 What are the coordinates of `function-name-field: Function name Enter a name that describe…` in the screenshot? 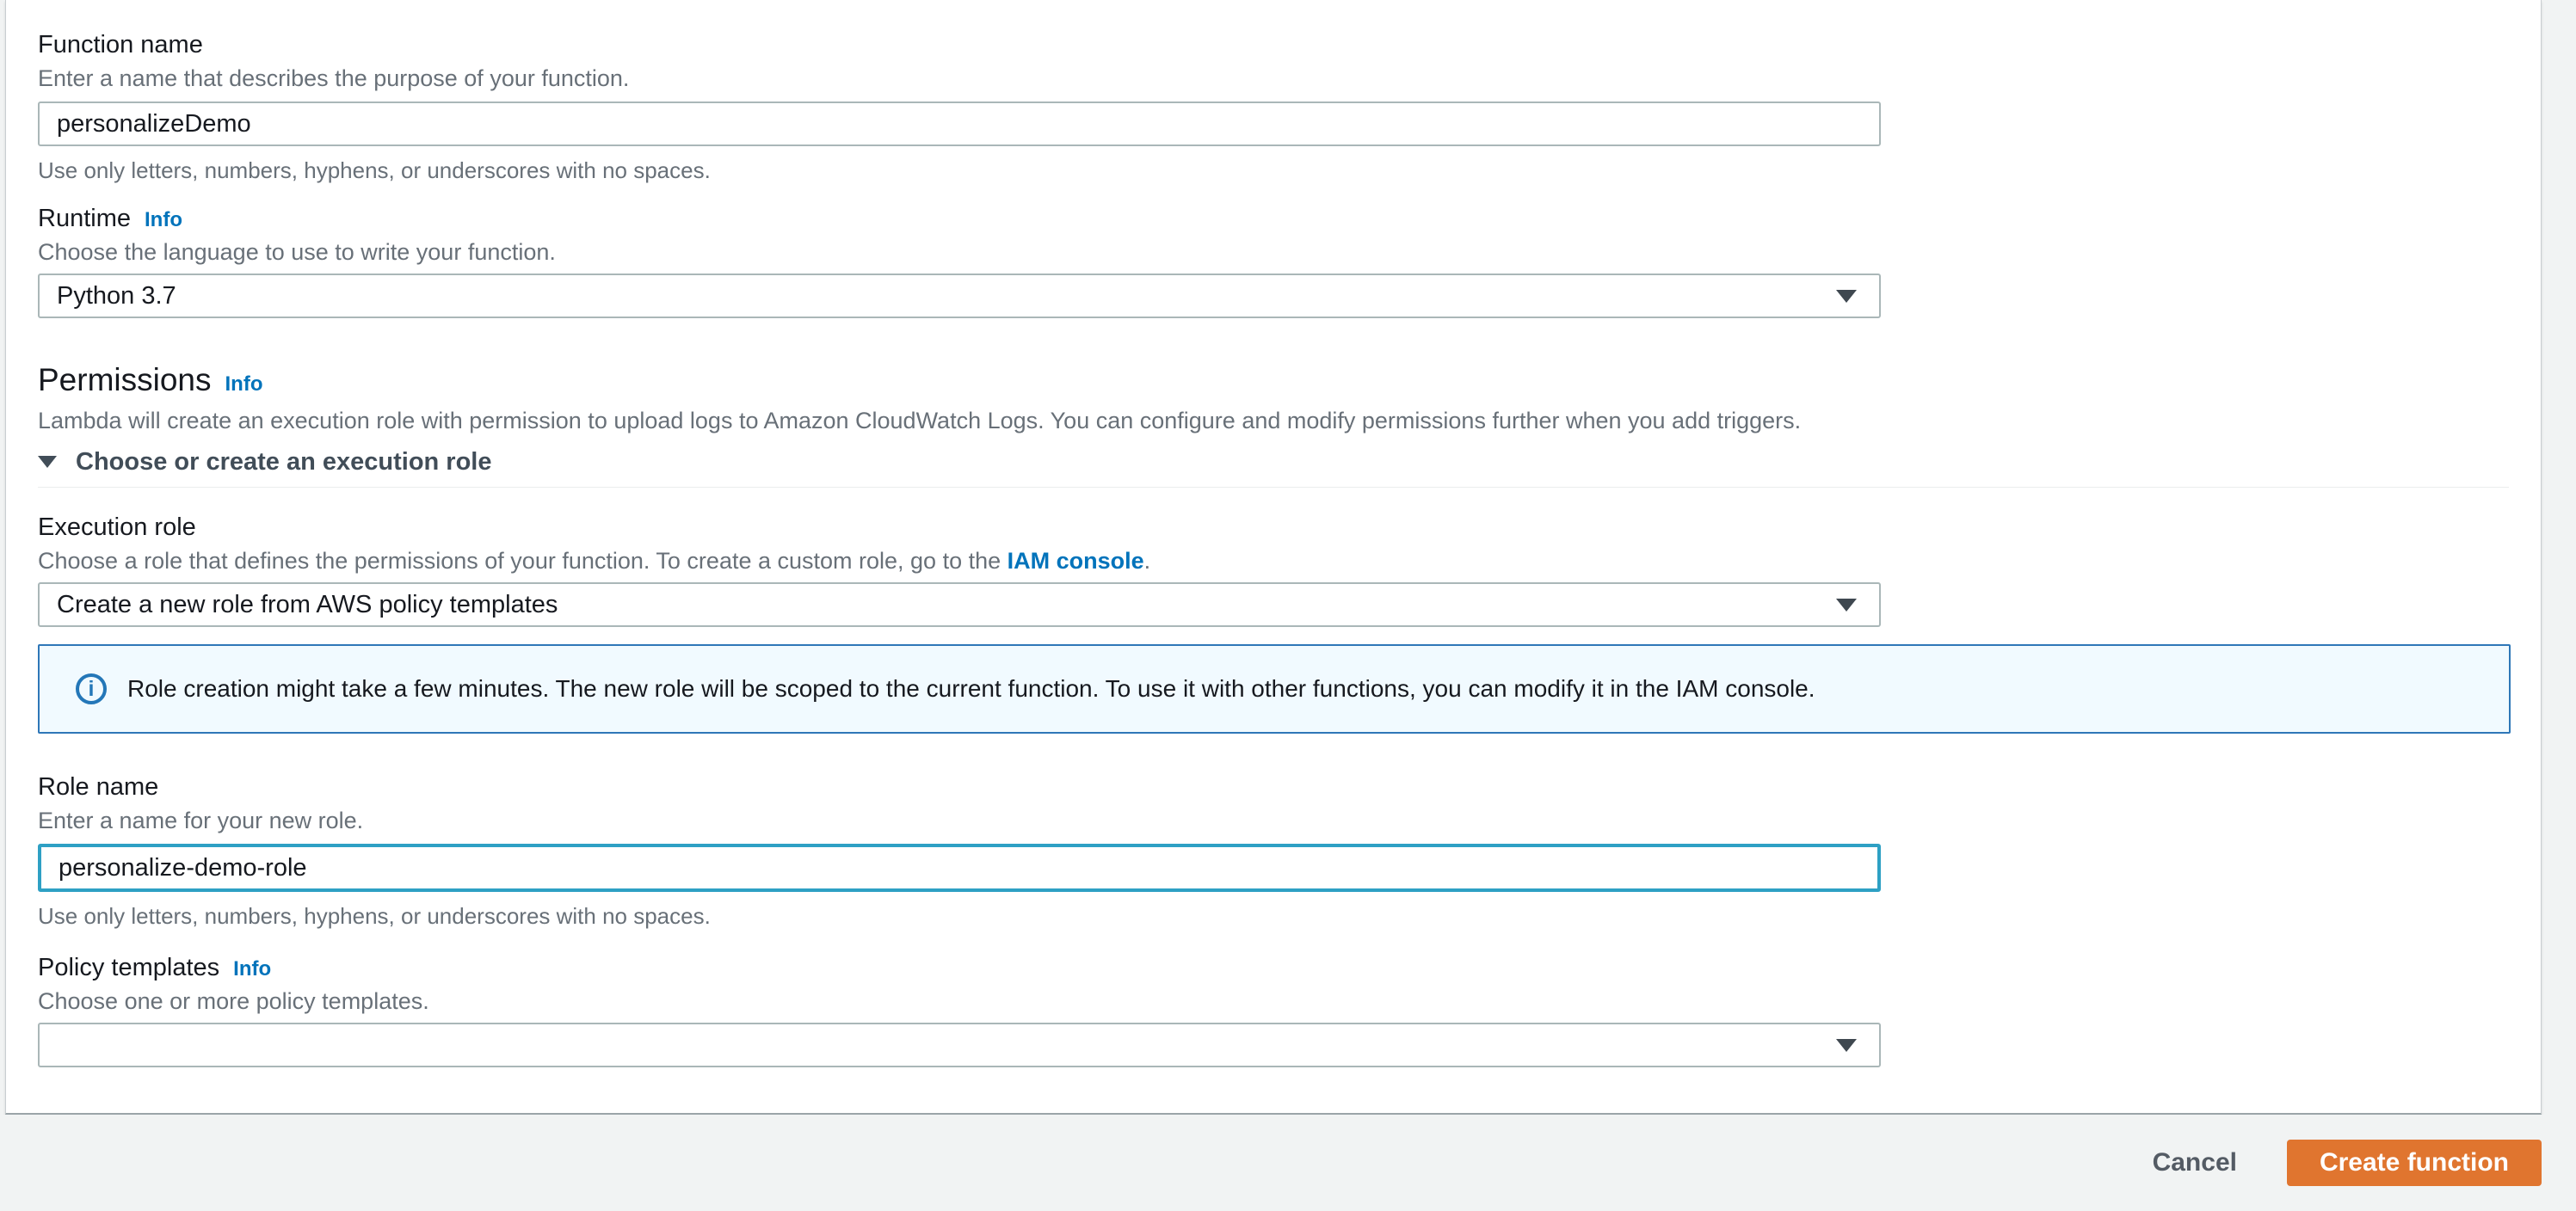 It's located at (1274, 106).